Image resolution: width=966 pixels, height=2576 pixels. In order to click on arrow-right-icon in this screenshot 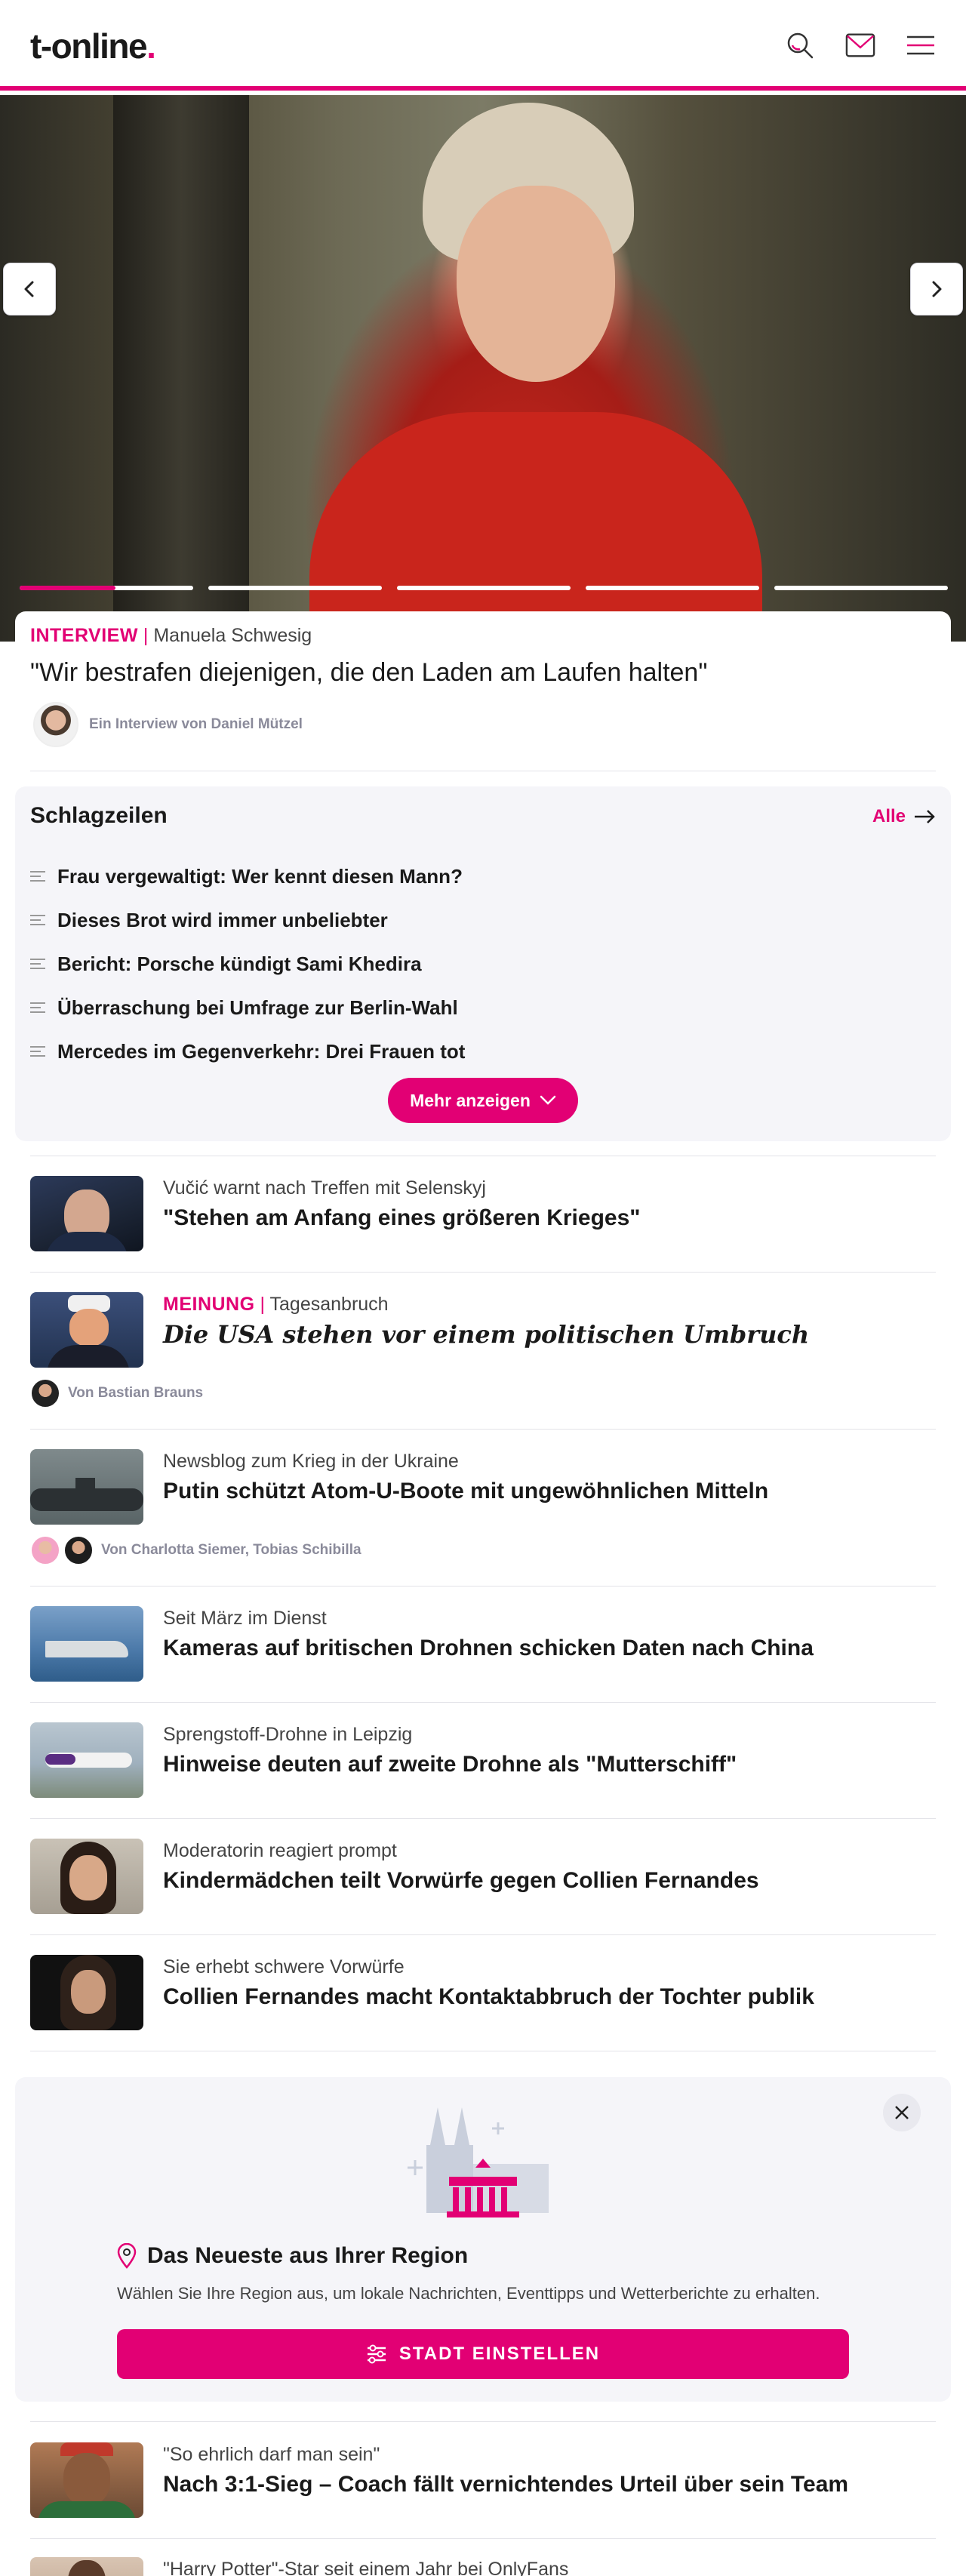, I will do `click(925, 816)`.